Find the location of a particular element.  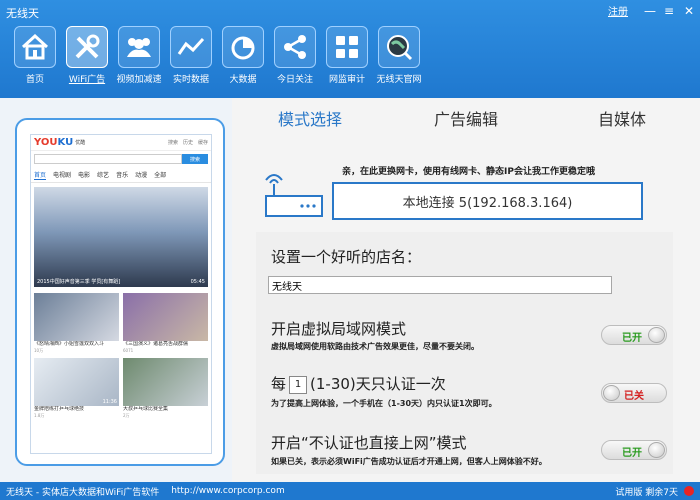

tool-big-data: 大数据 is located at coordinates (243, 55).